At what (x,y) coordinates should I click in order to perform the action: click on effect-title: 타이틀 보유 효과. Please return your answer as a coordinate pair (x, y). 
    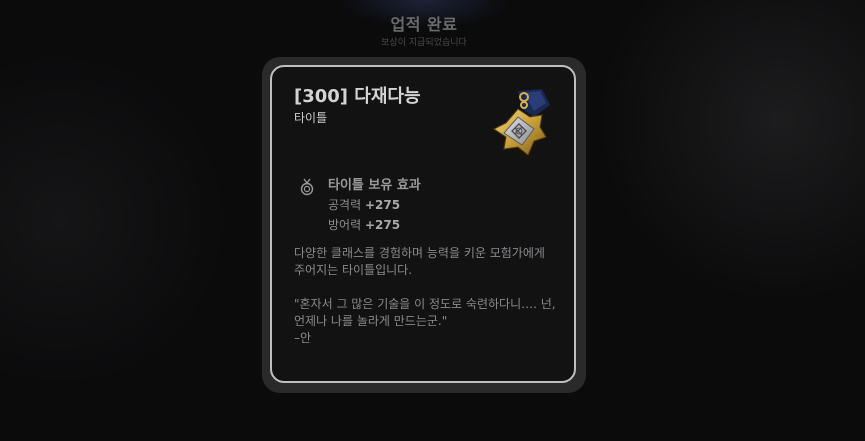
    Looking at the image, I should click on (374, 185).